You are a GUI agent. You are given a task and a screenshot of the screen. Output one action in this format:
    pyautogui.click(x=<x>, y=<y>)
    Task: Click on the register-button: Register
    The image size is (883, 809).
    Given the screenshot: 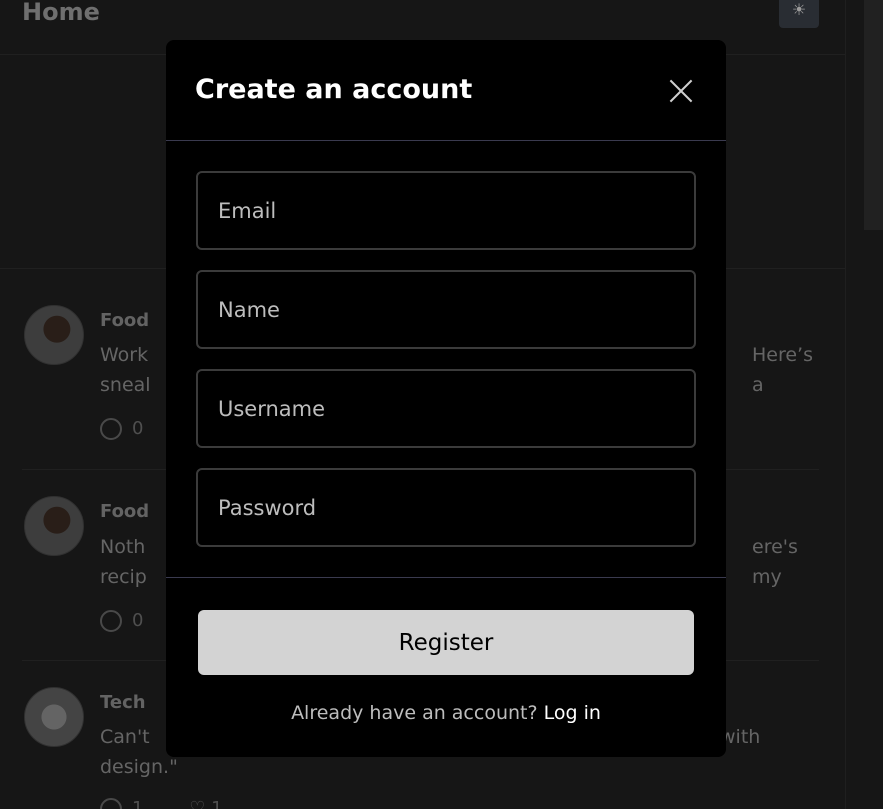 What is the action you would take?
    pyautogui.click(x=446, y=642)
    